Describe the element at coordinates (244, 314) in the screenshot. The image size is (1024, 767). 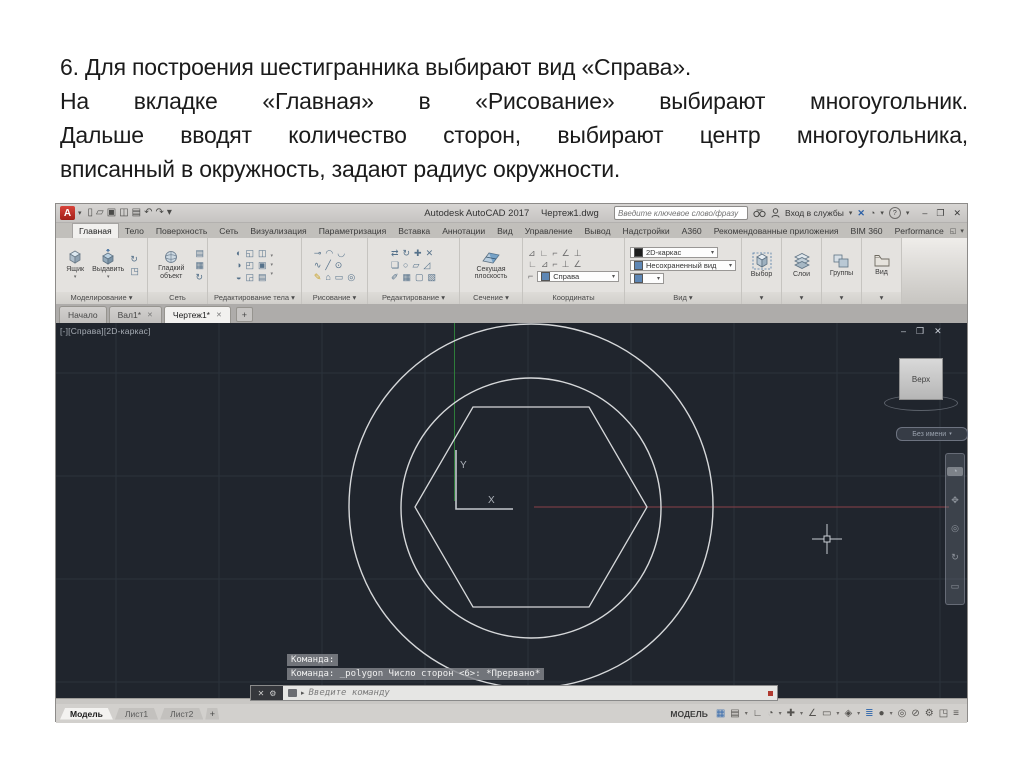
I see `new-tab-button: +` at that location.